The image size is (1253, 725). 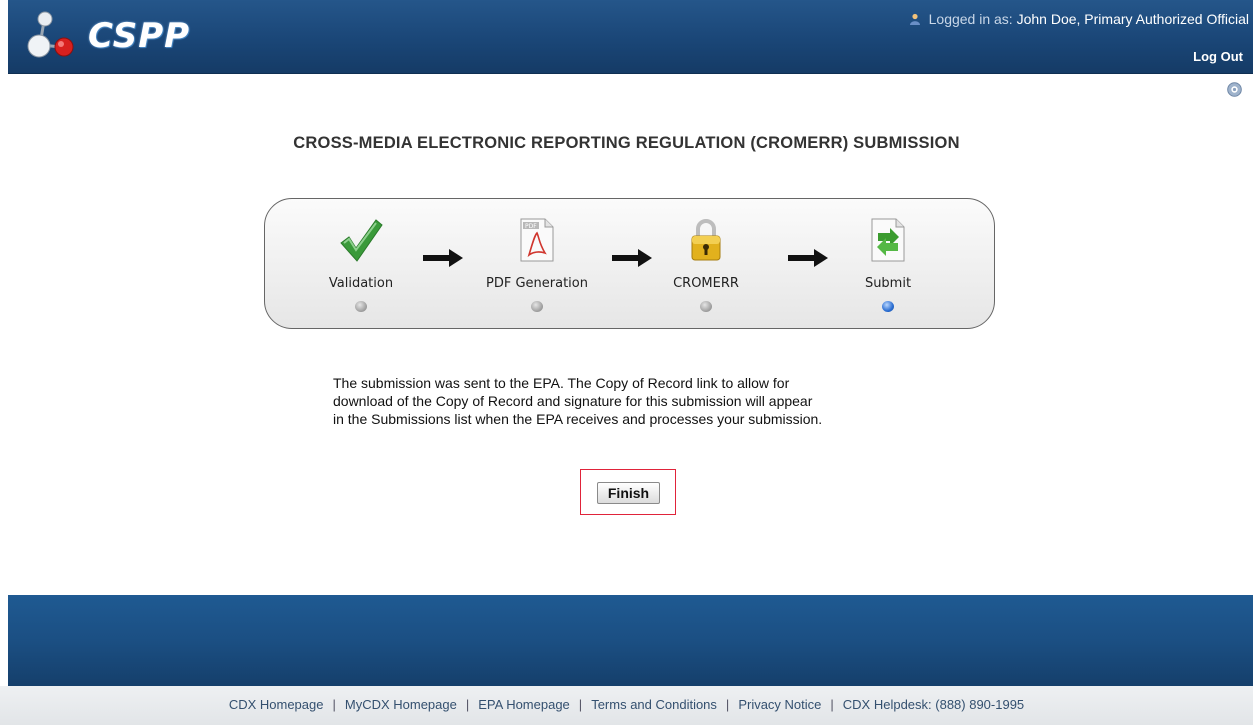 I want to click on step-indicator-active, so click(x=888, y=306).